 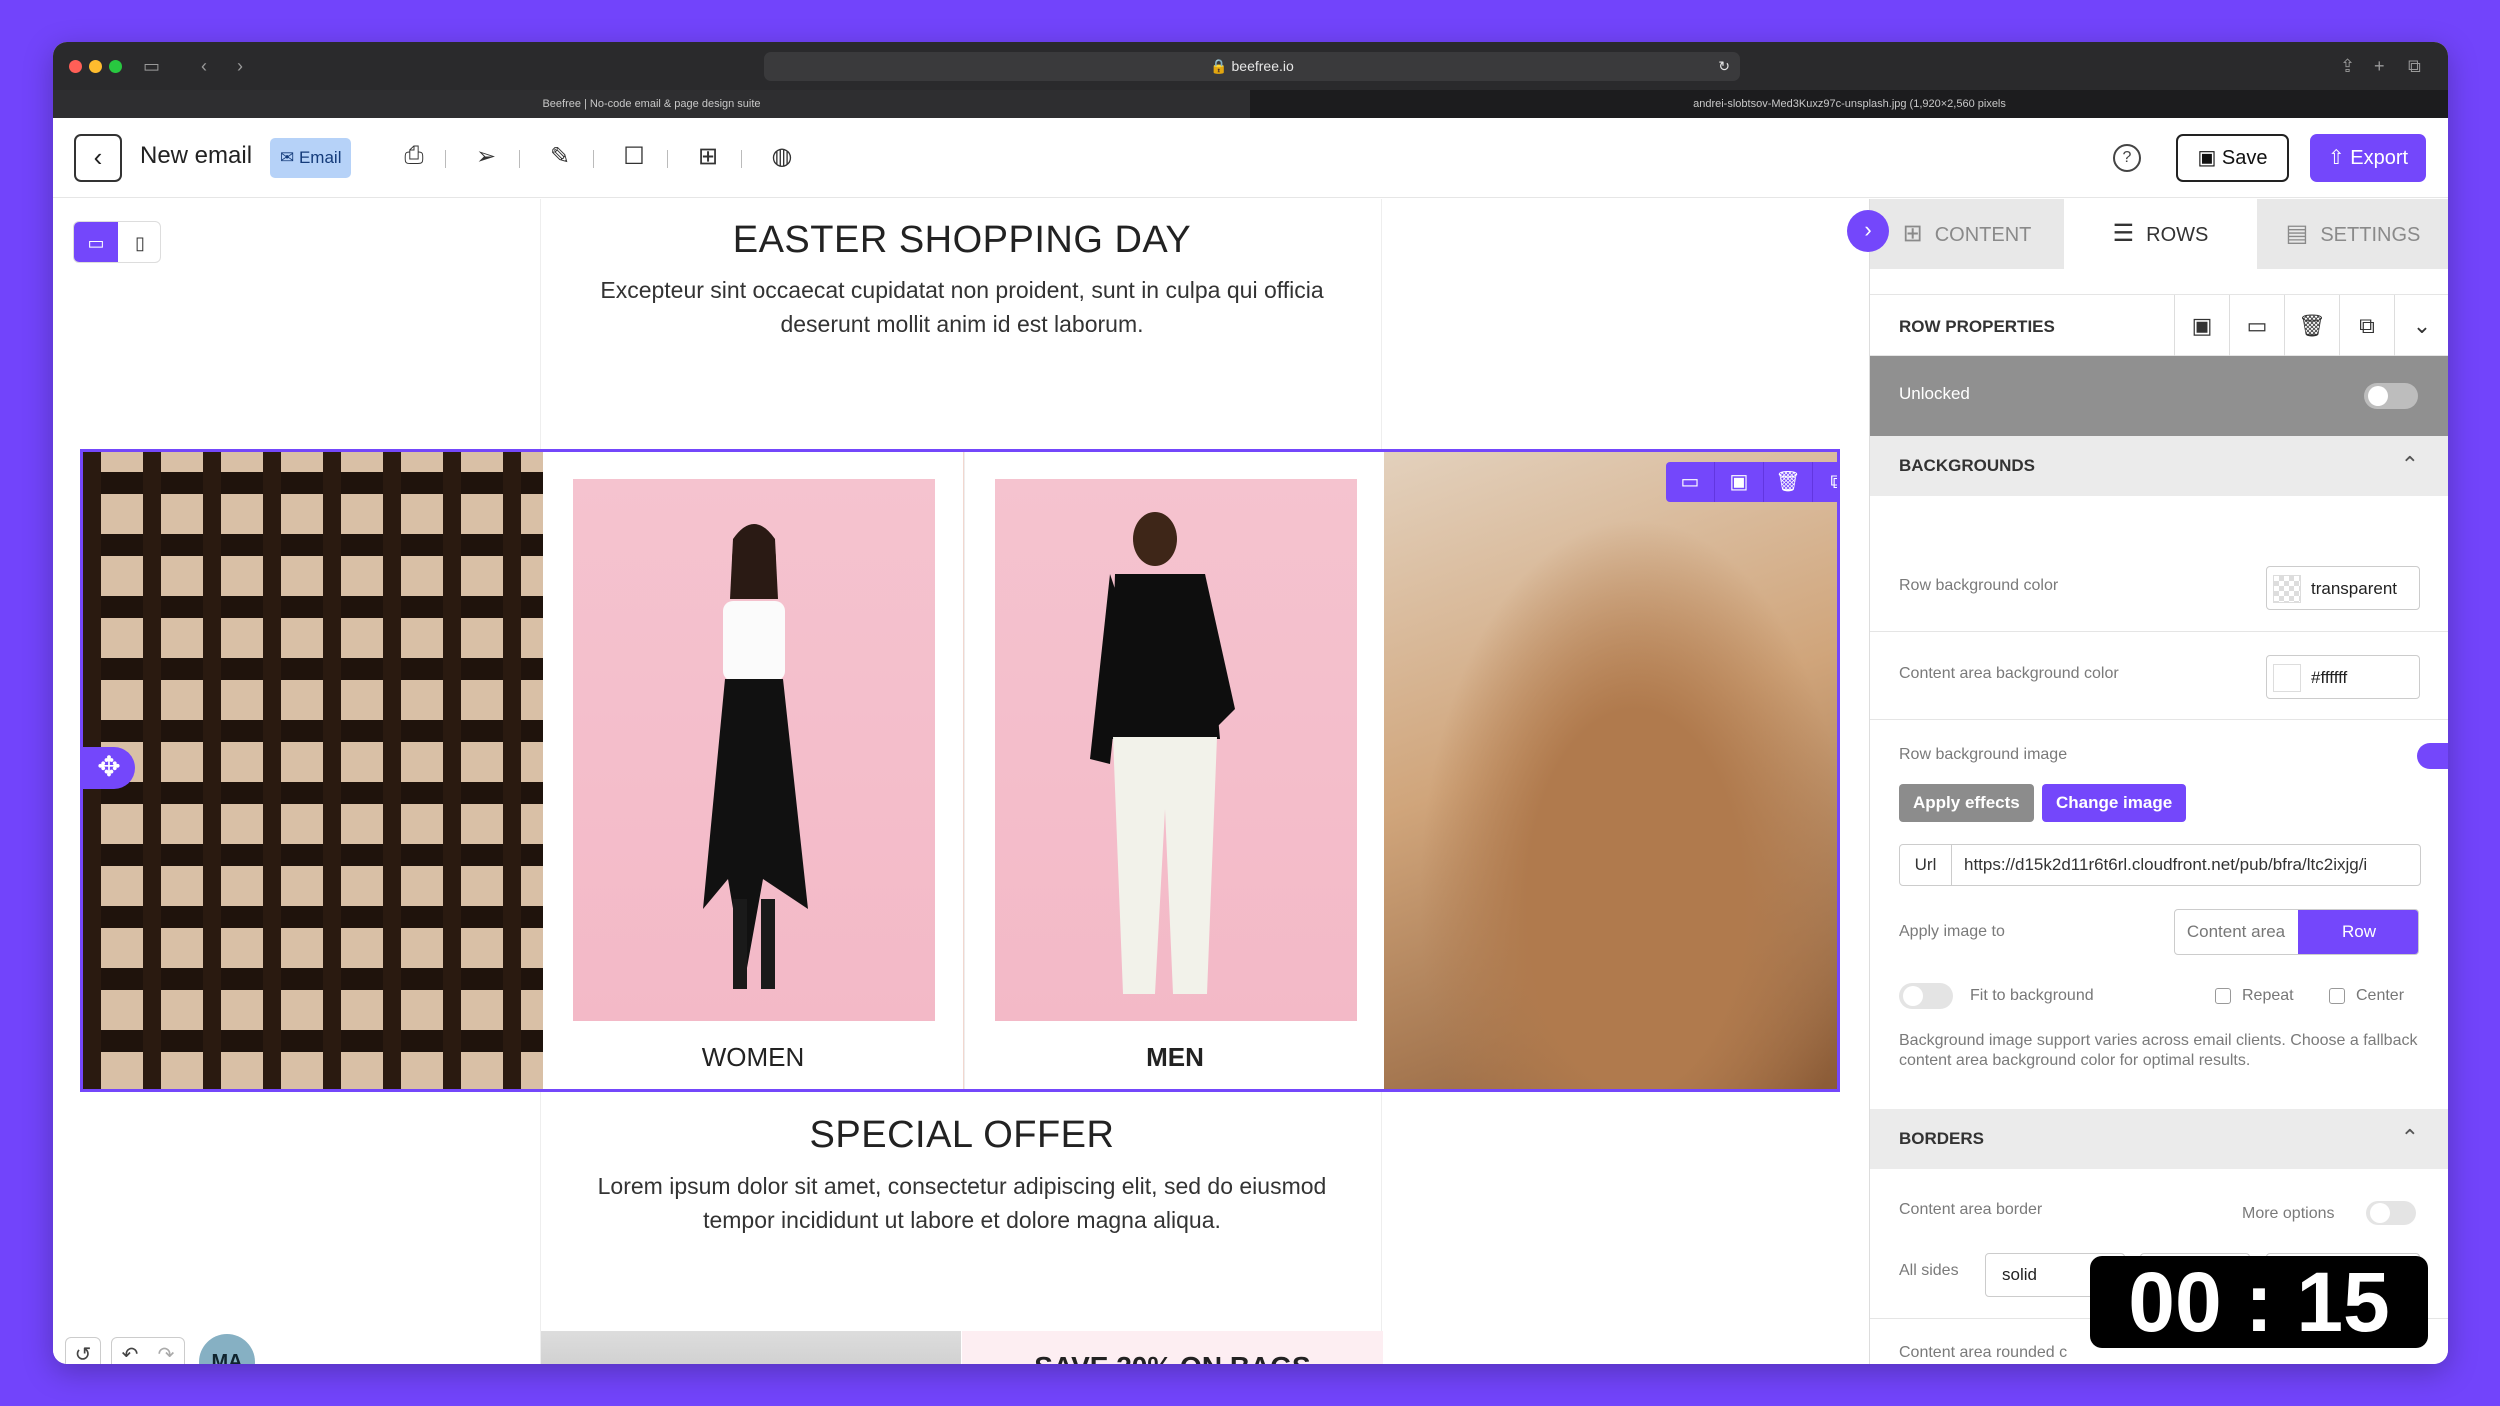 I want to click on center-checkbox, so click(x=2337, y=996).